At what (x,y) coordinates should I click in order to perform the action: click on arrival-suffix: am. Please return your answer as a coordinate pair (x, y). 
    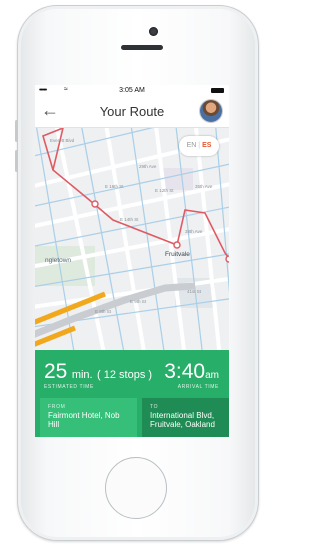
    Looking at the image, I should click on (212, 375).